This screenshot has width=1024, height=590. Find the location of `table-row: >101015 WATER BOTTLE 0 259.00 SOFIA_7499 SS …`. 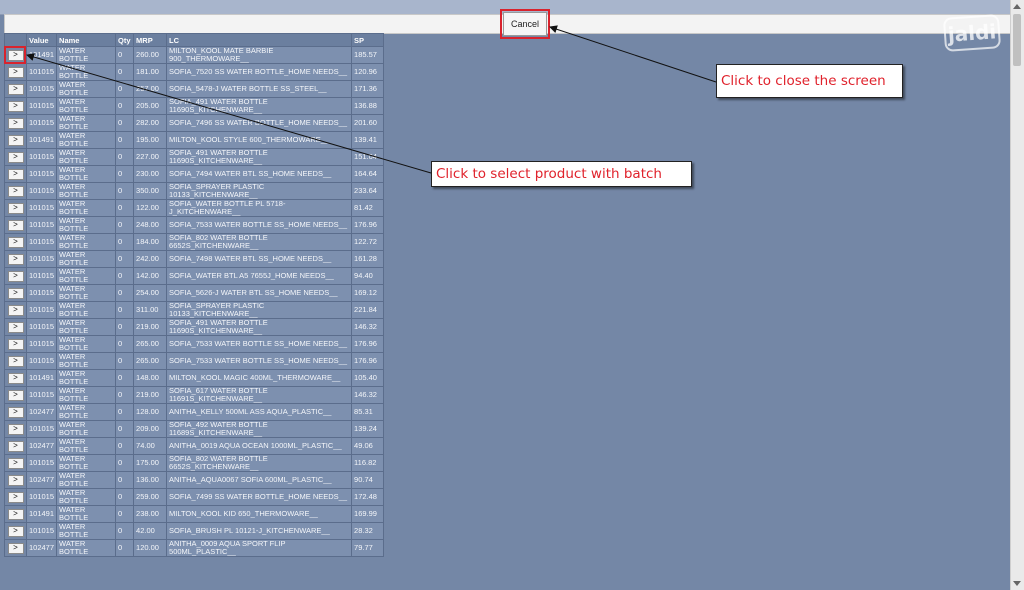

table-row: >101015 WATER BOTTLE 0 259.00 SOFIA_7499 SS … is located at coordinates (194, 497).